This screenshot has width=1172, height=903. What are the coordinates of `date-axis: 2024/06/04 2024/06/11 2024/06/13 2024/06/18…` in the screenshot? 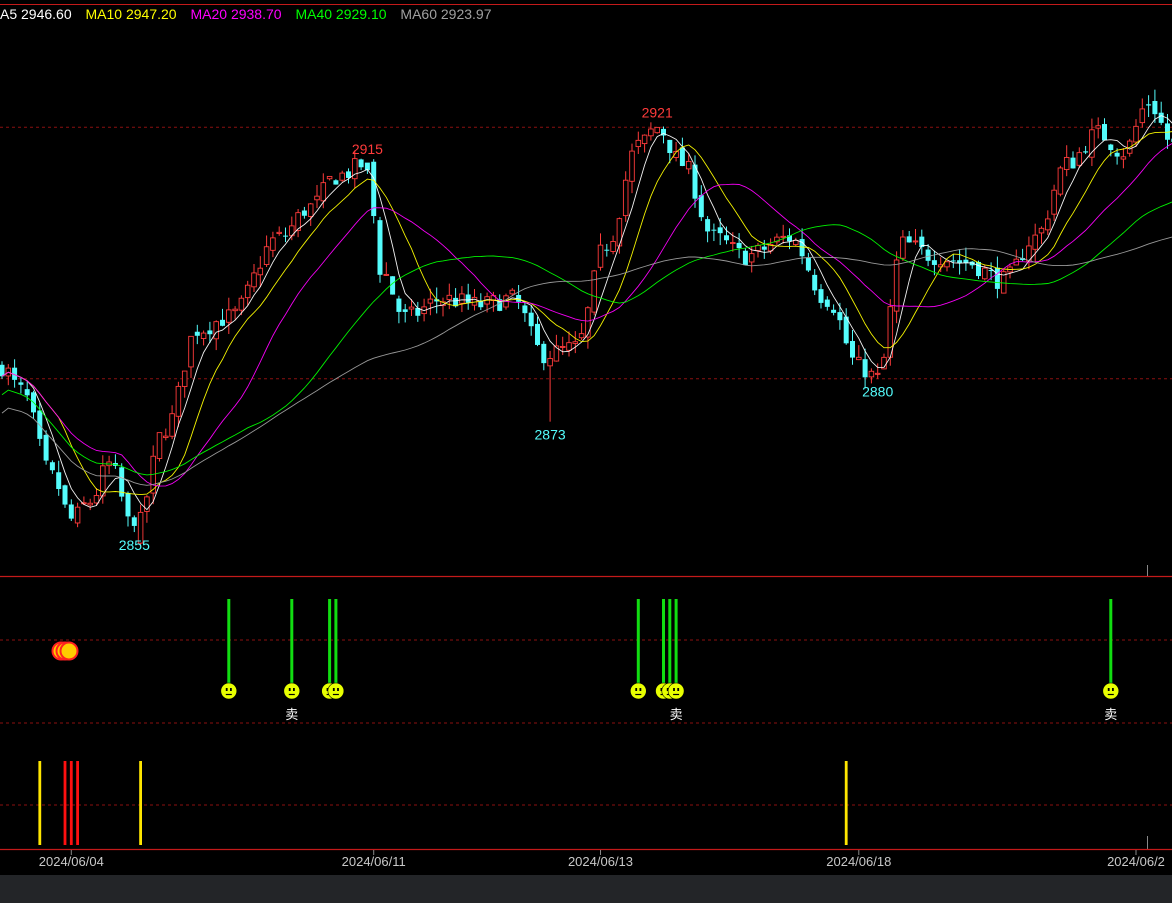 It's located at (602, 859).